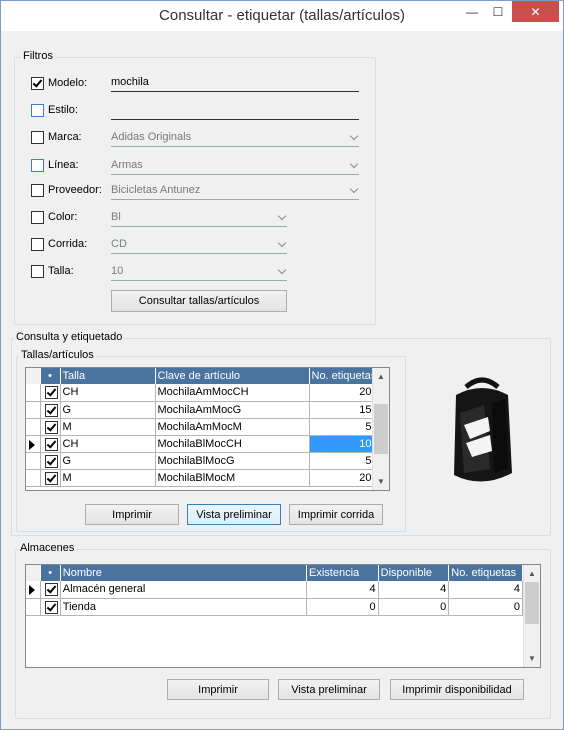  I want to click on clave-cell: MochilaBlMocM, so click(232, 478).